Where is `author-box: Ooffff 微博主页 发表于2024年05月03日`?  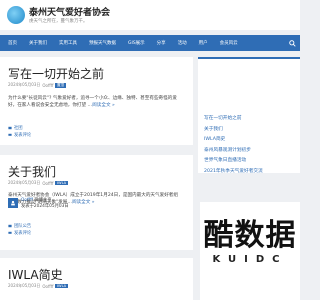 author-box: Ooffff 微博主页 发表于2024年05月03日 is located at coordinates (38, 204).